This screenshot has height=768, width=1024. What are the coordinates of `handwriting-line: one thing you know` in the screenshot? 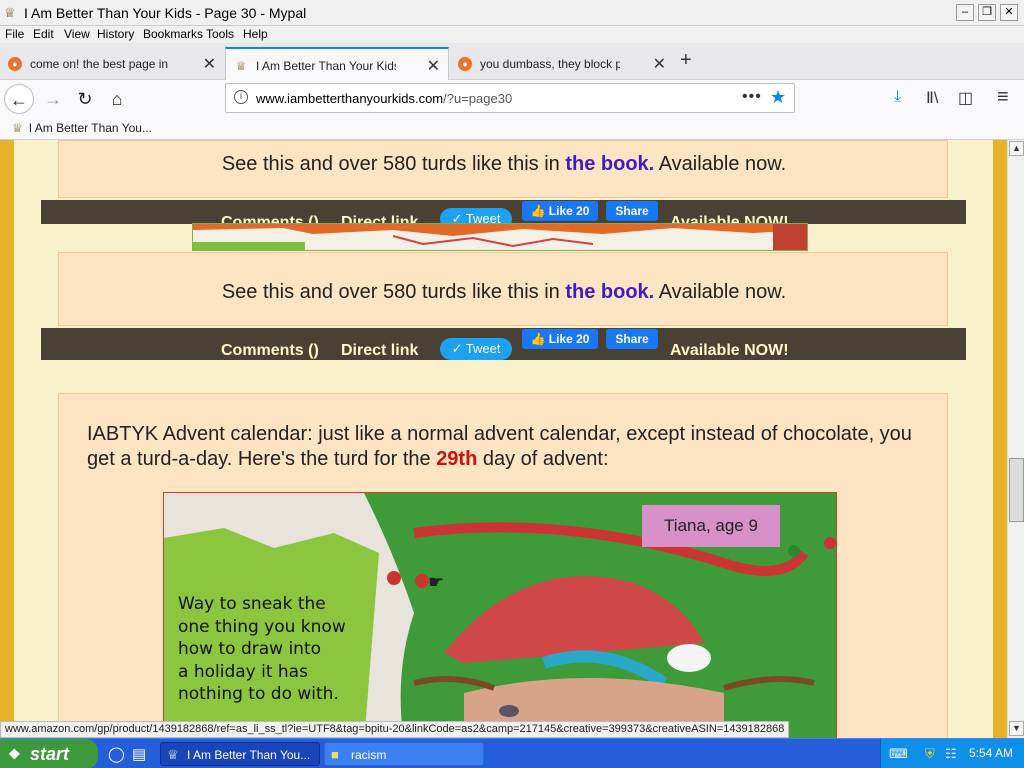 It's located at (262, 626).